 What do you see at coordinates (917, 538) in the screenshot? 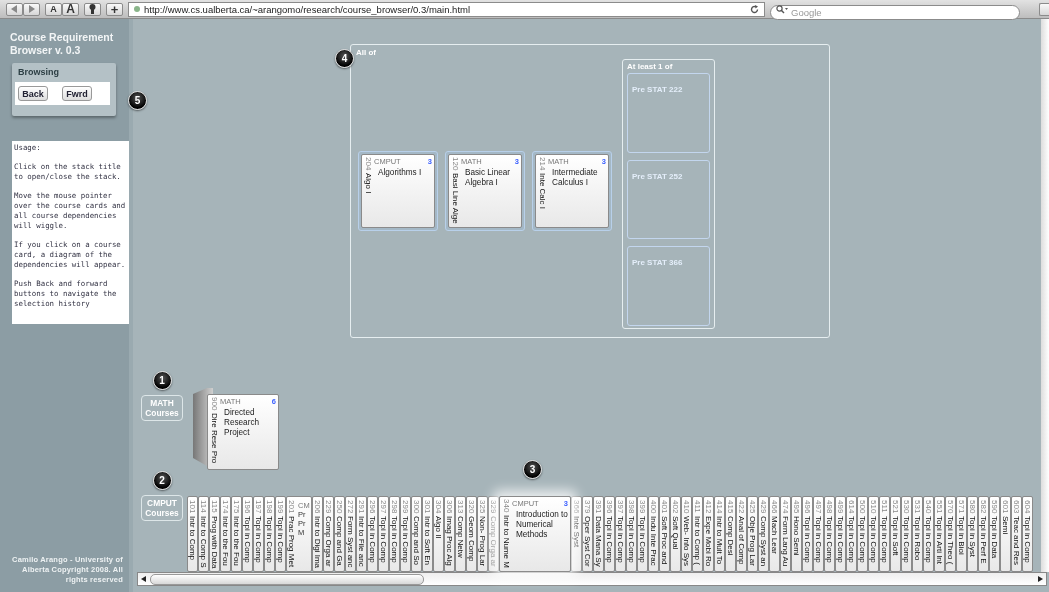
I see `course-abbrev: Topi in Robo` at bounding box center [917, 538].